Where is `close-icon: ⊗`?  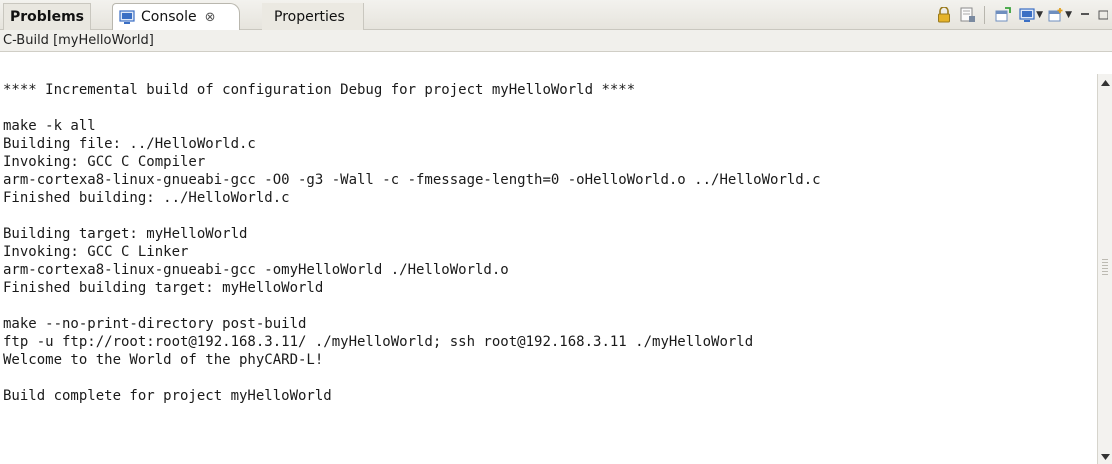
close-icon: ⊗ is located at coordinates (210, 17).